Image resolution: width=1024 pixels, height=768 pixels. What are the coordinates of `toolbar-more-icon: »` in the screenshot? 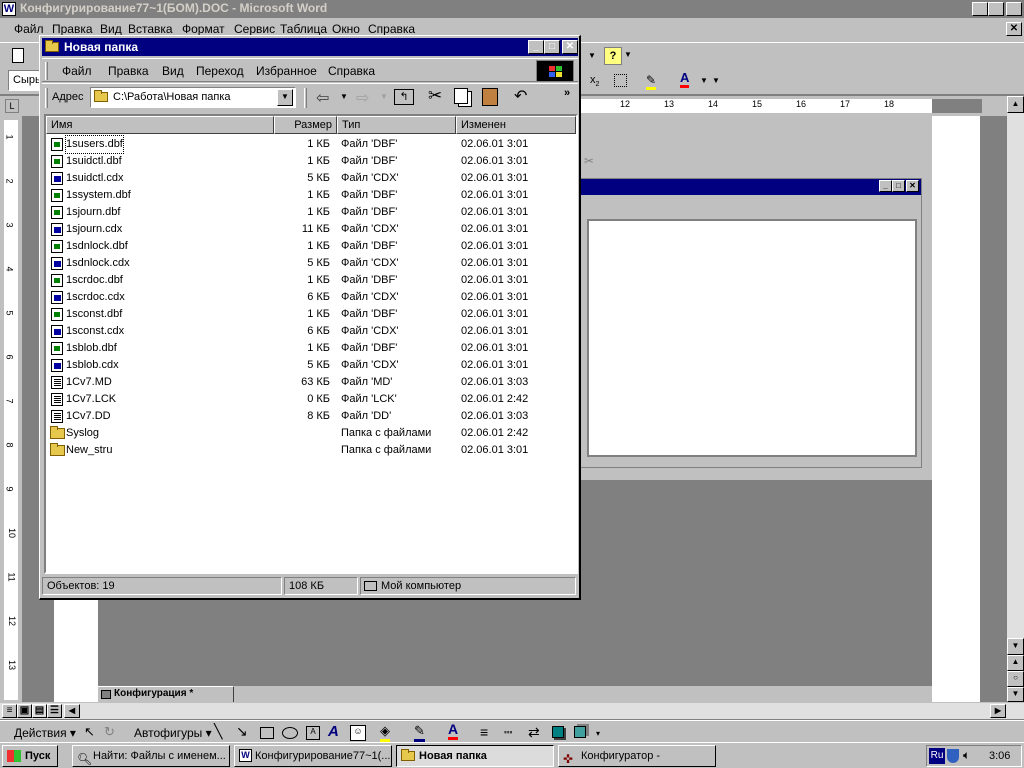 It's located at (567, 93).